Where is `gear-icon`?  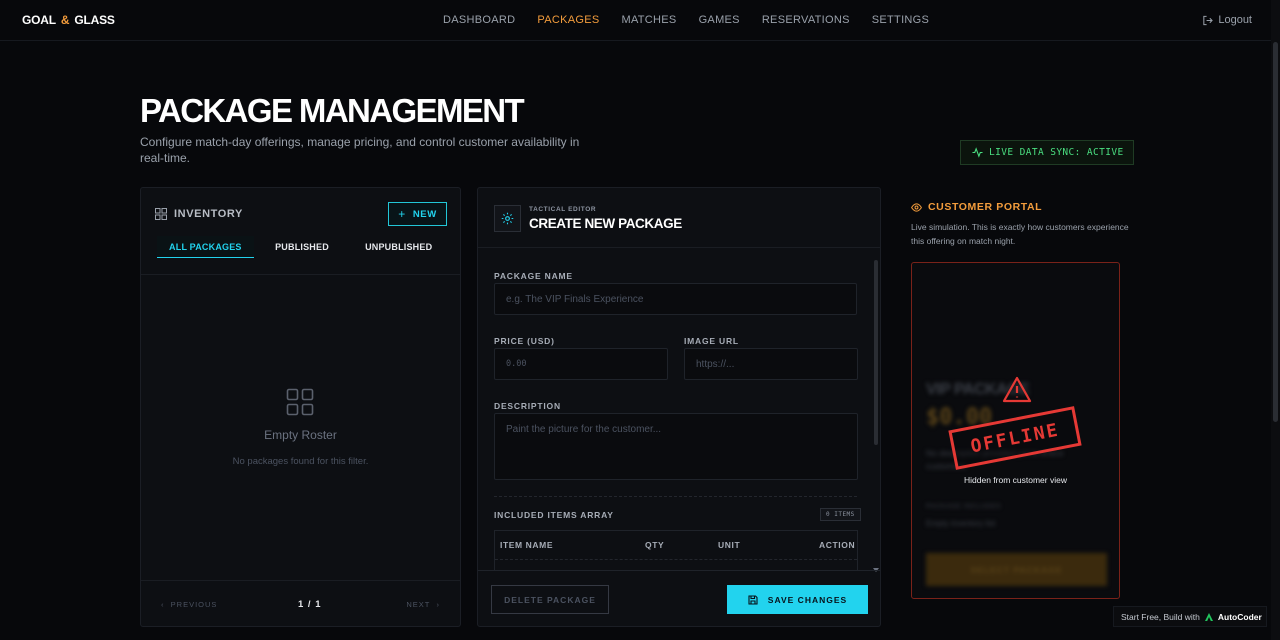
gear-icon is located at coordinates (507, 218).